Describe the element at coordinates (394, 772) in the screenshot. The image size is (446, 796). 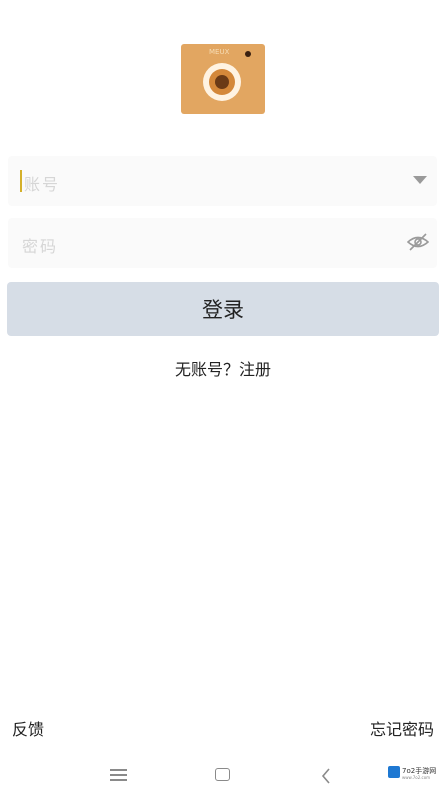
I see `watermark-logo-icon` at that location.